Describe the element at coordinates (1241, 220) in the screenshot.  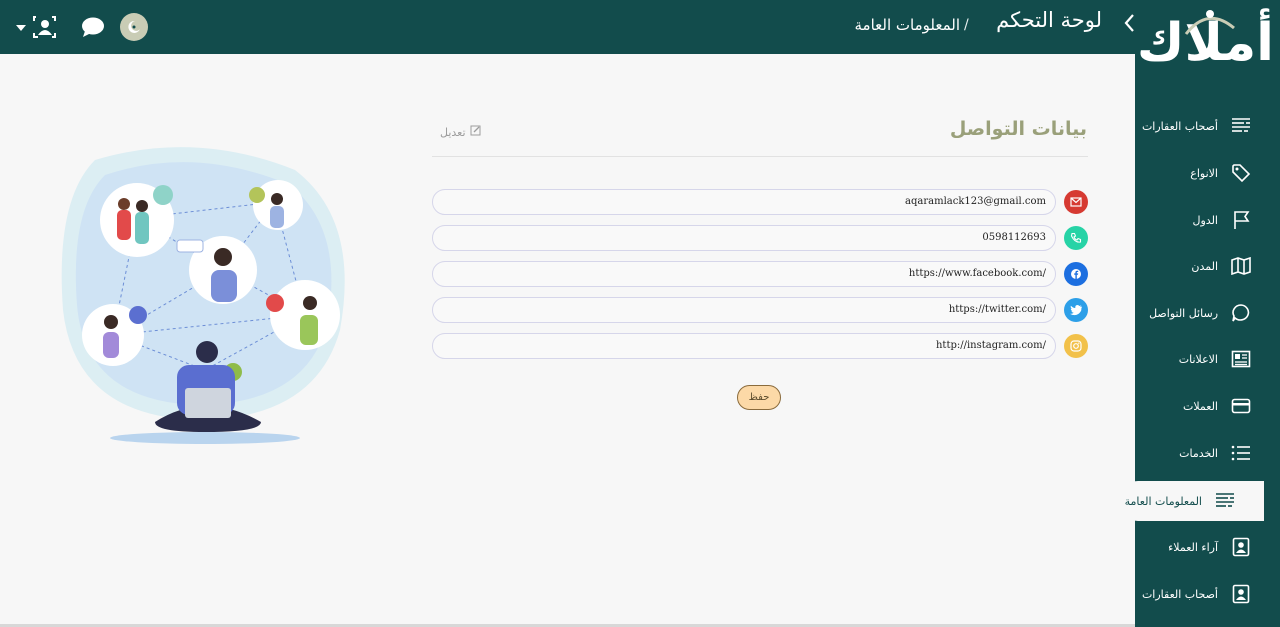
I see `flag-icon` at that location.